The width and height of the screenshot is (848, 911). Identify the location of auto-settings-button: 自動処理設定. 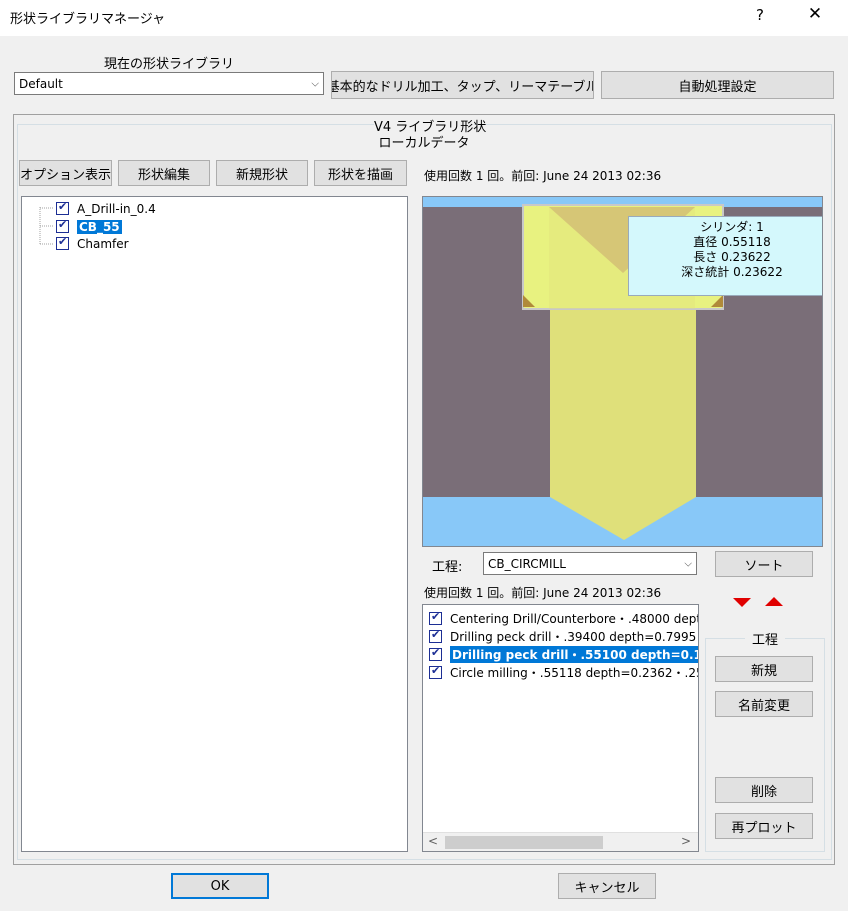
(717, 85).